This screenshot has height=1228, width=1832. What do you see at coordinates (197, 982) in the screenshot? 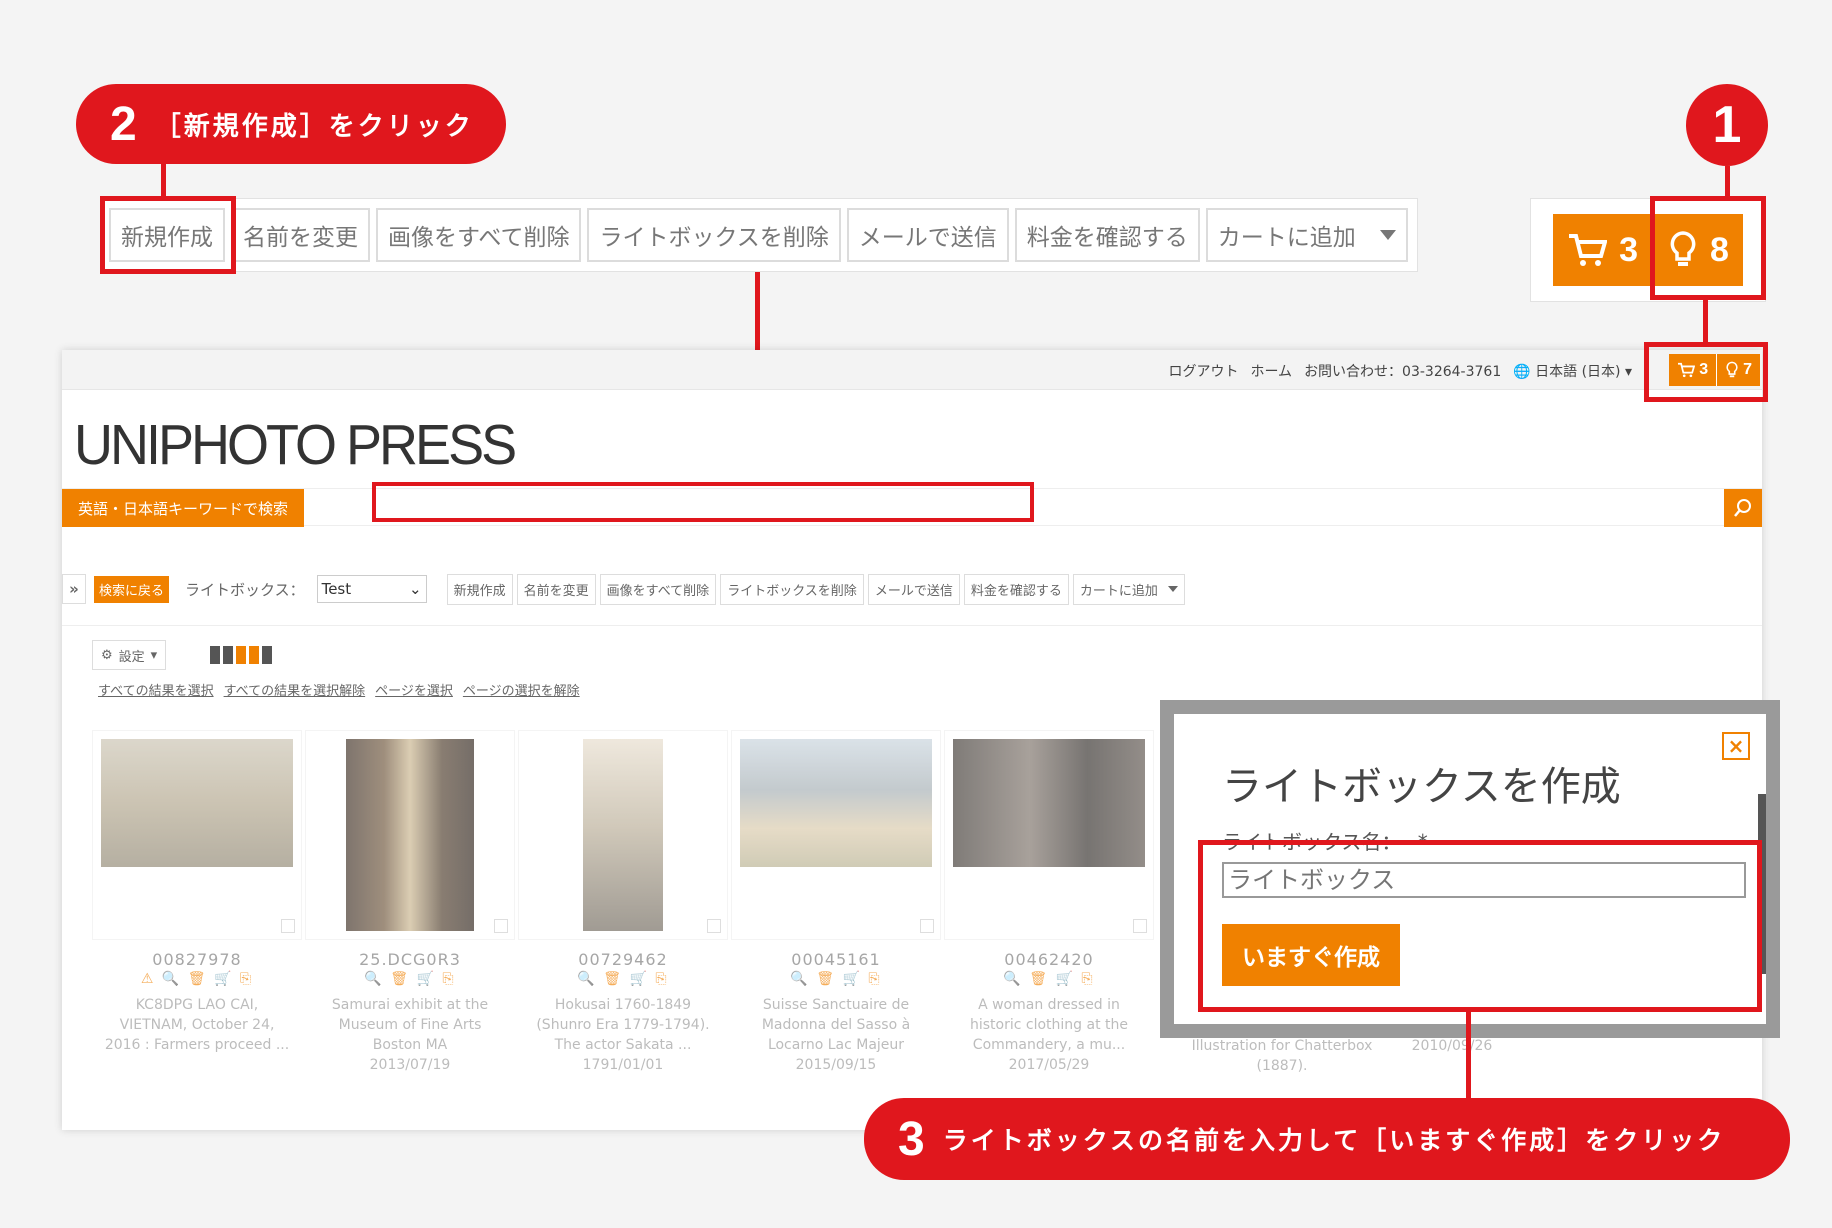
I see `action-icons: ⚠ 🔍 🗑 🛒 ⎘` at bounding box center [197, 982].